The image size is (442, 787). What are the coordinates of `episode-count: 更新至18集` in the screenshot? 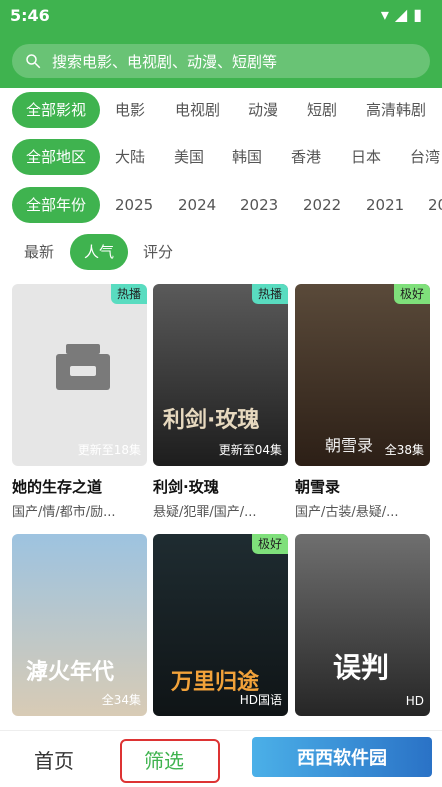 It's located at (109, 450).